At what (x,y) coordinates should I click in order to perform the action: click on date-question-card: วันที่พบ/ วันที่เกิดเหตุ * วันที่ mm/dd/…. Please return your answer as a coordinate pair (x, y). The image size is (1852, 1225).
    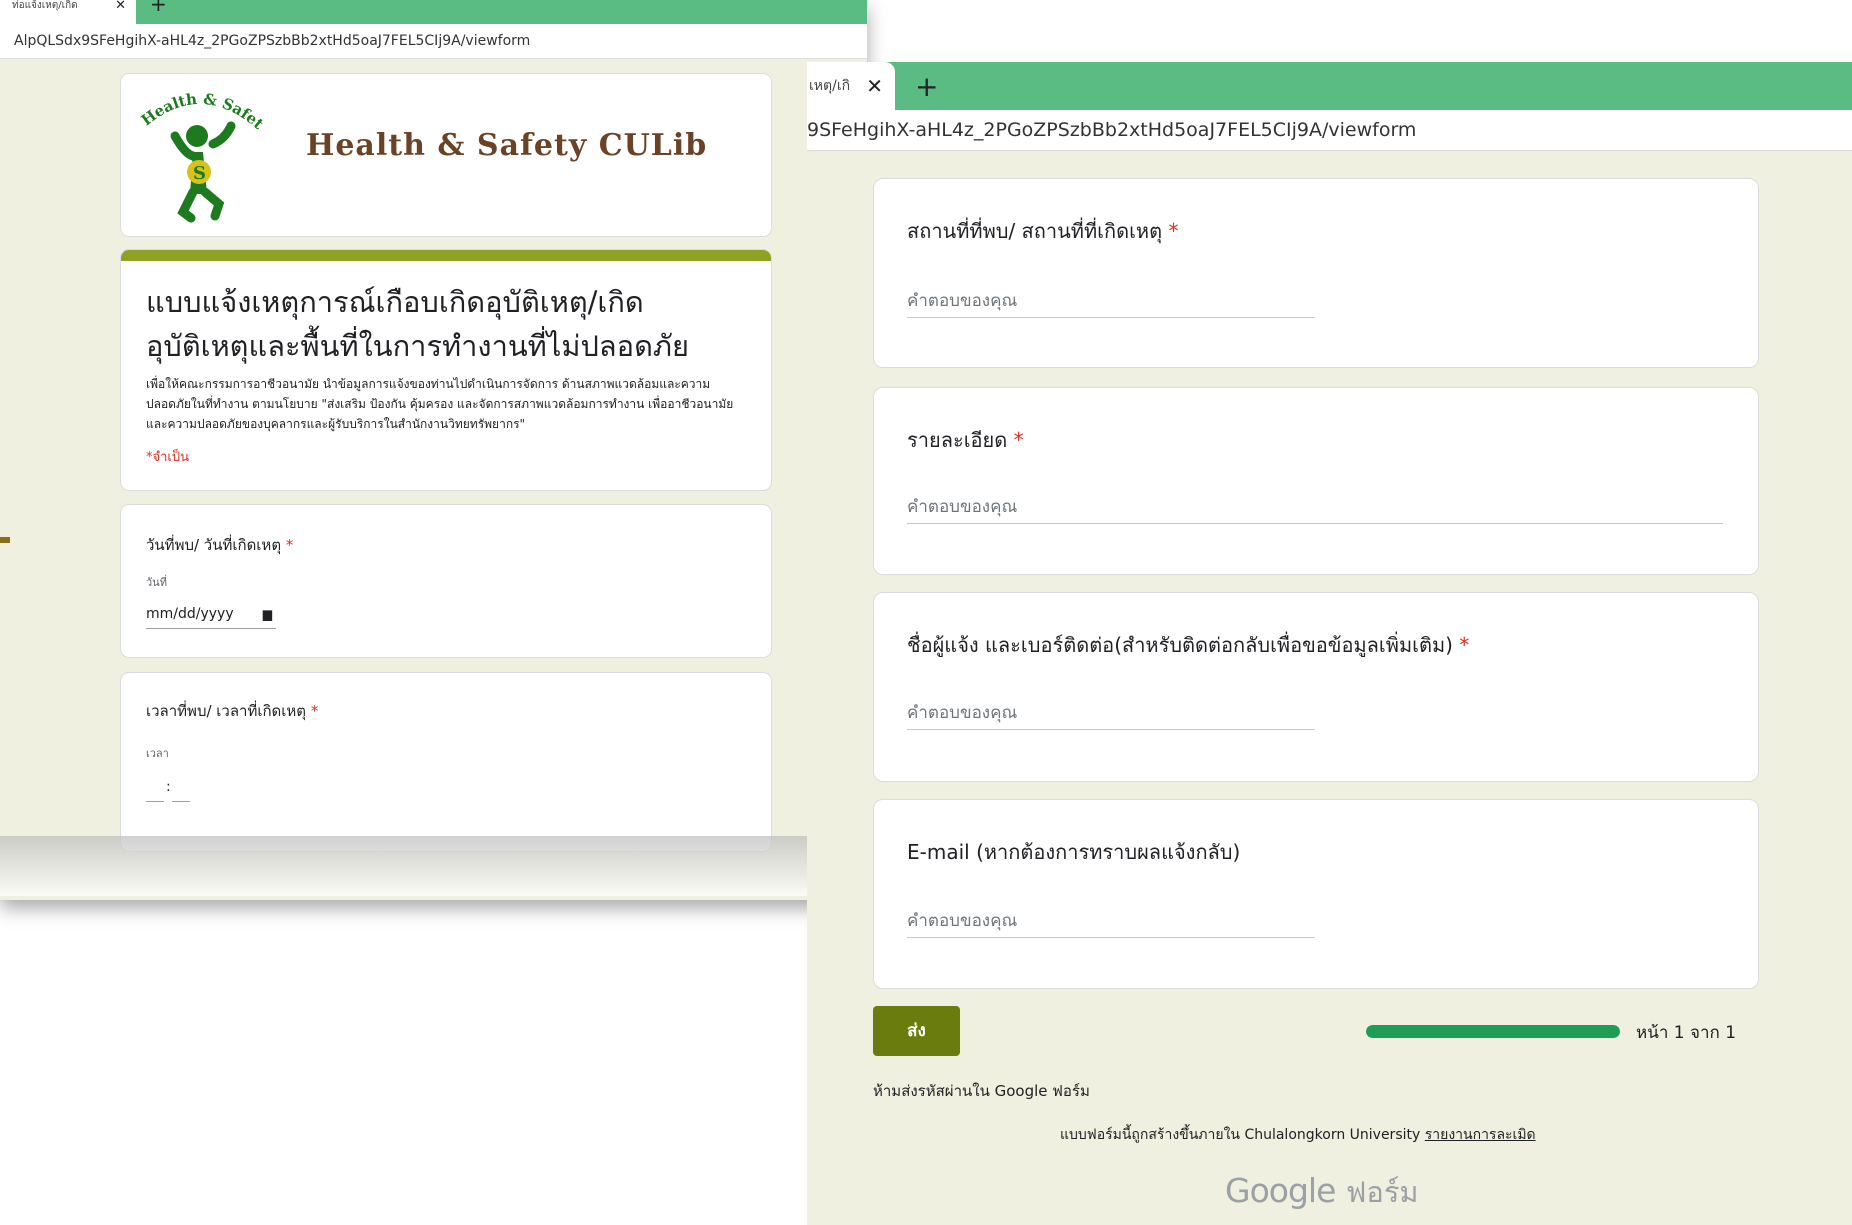
    Looking at the image, I should click on (446, 581).